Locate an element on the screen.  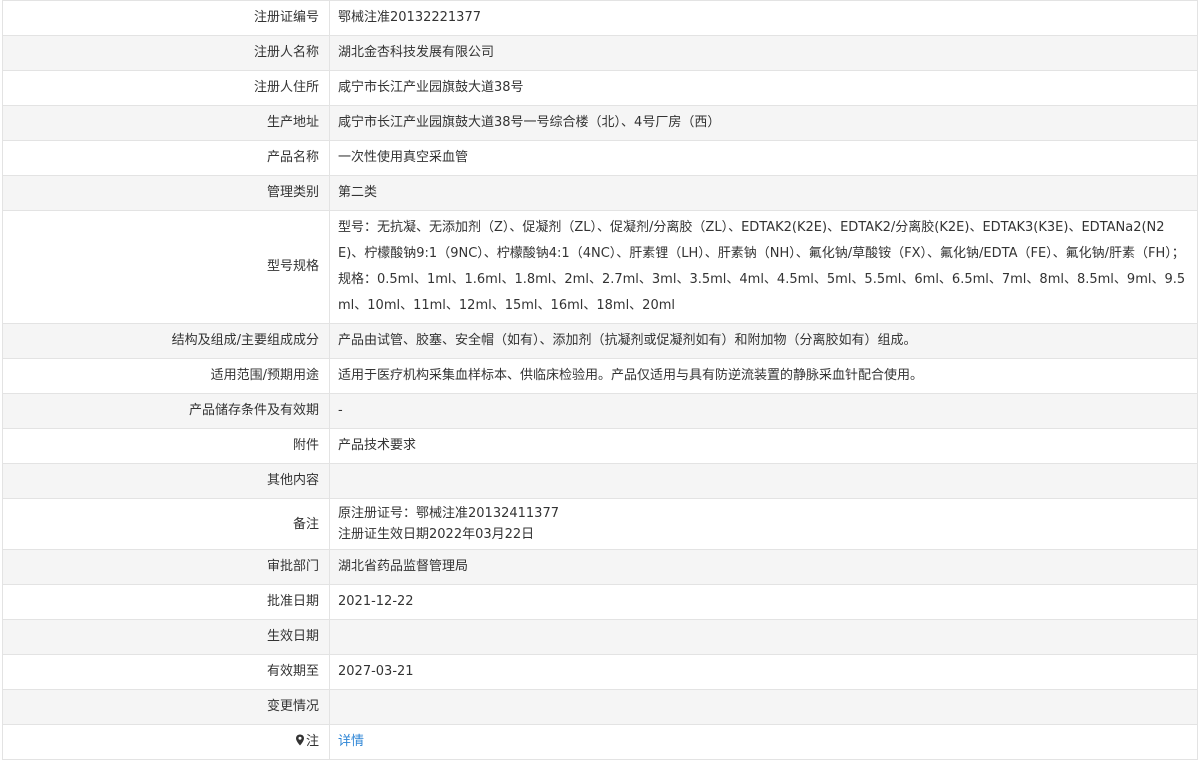
row-value: 原注册证号：鄂械注准20132411377 注册证生效日期2022年03月22日 is located at coordinates (763, 524).